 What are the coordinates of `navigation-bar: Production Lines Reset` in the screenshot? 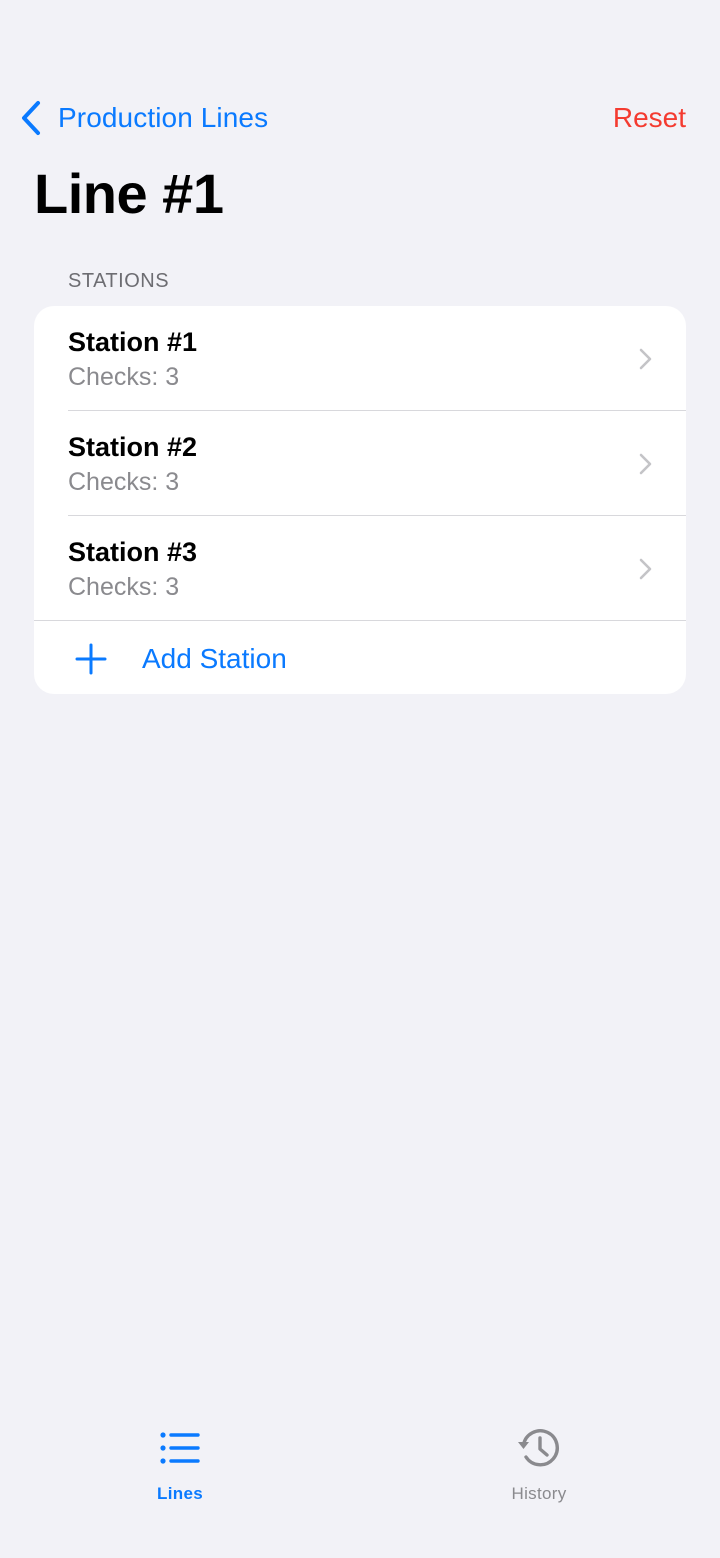 It's located at (360, 118).